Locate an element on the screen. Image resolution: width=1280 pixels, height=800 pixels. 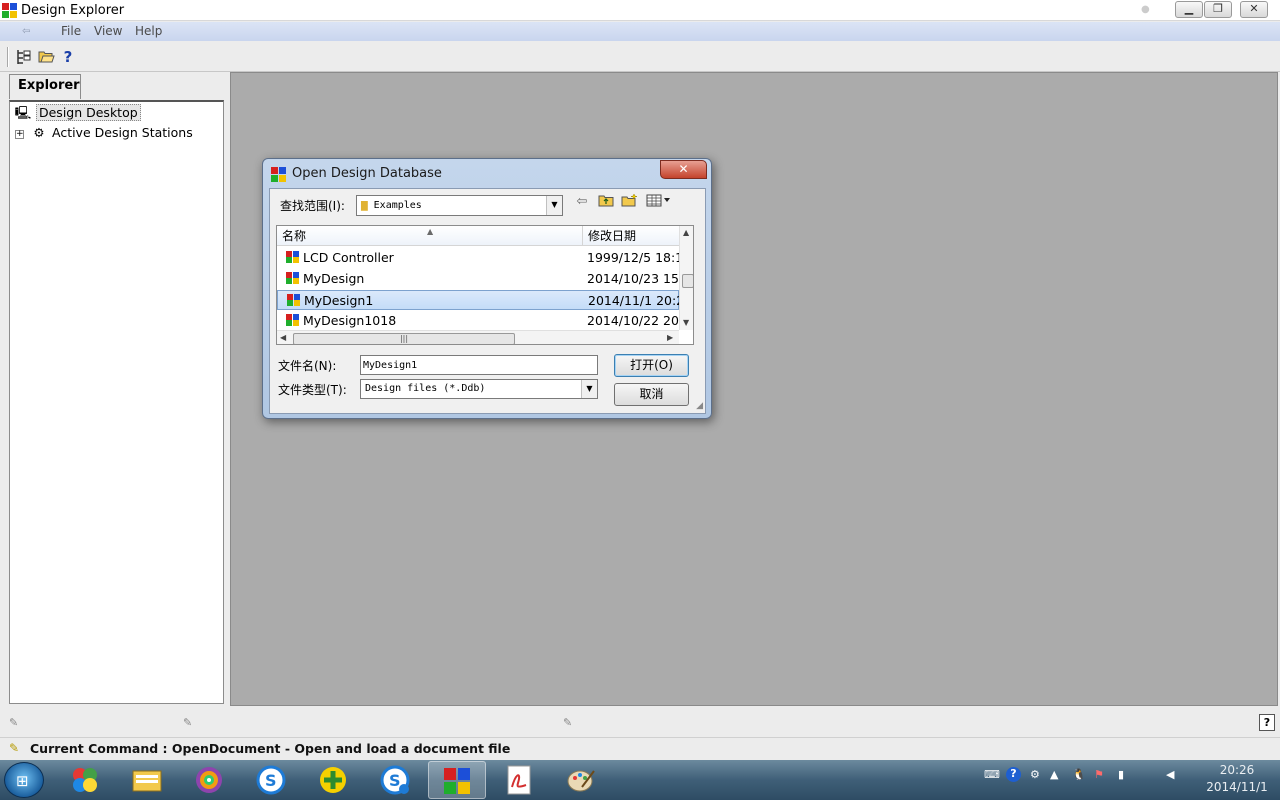
open-folder-icon is located at coordinates (46, 57).